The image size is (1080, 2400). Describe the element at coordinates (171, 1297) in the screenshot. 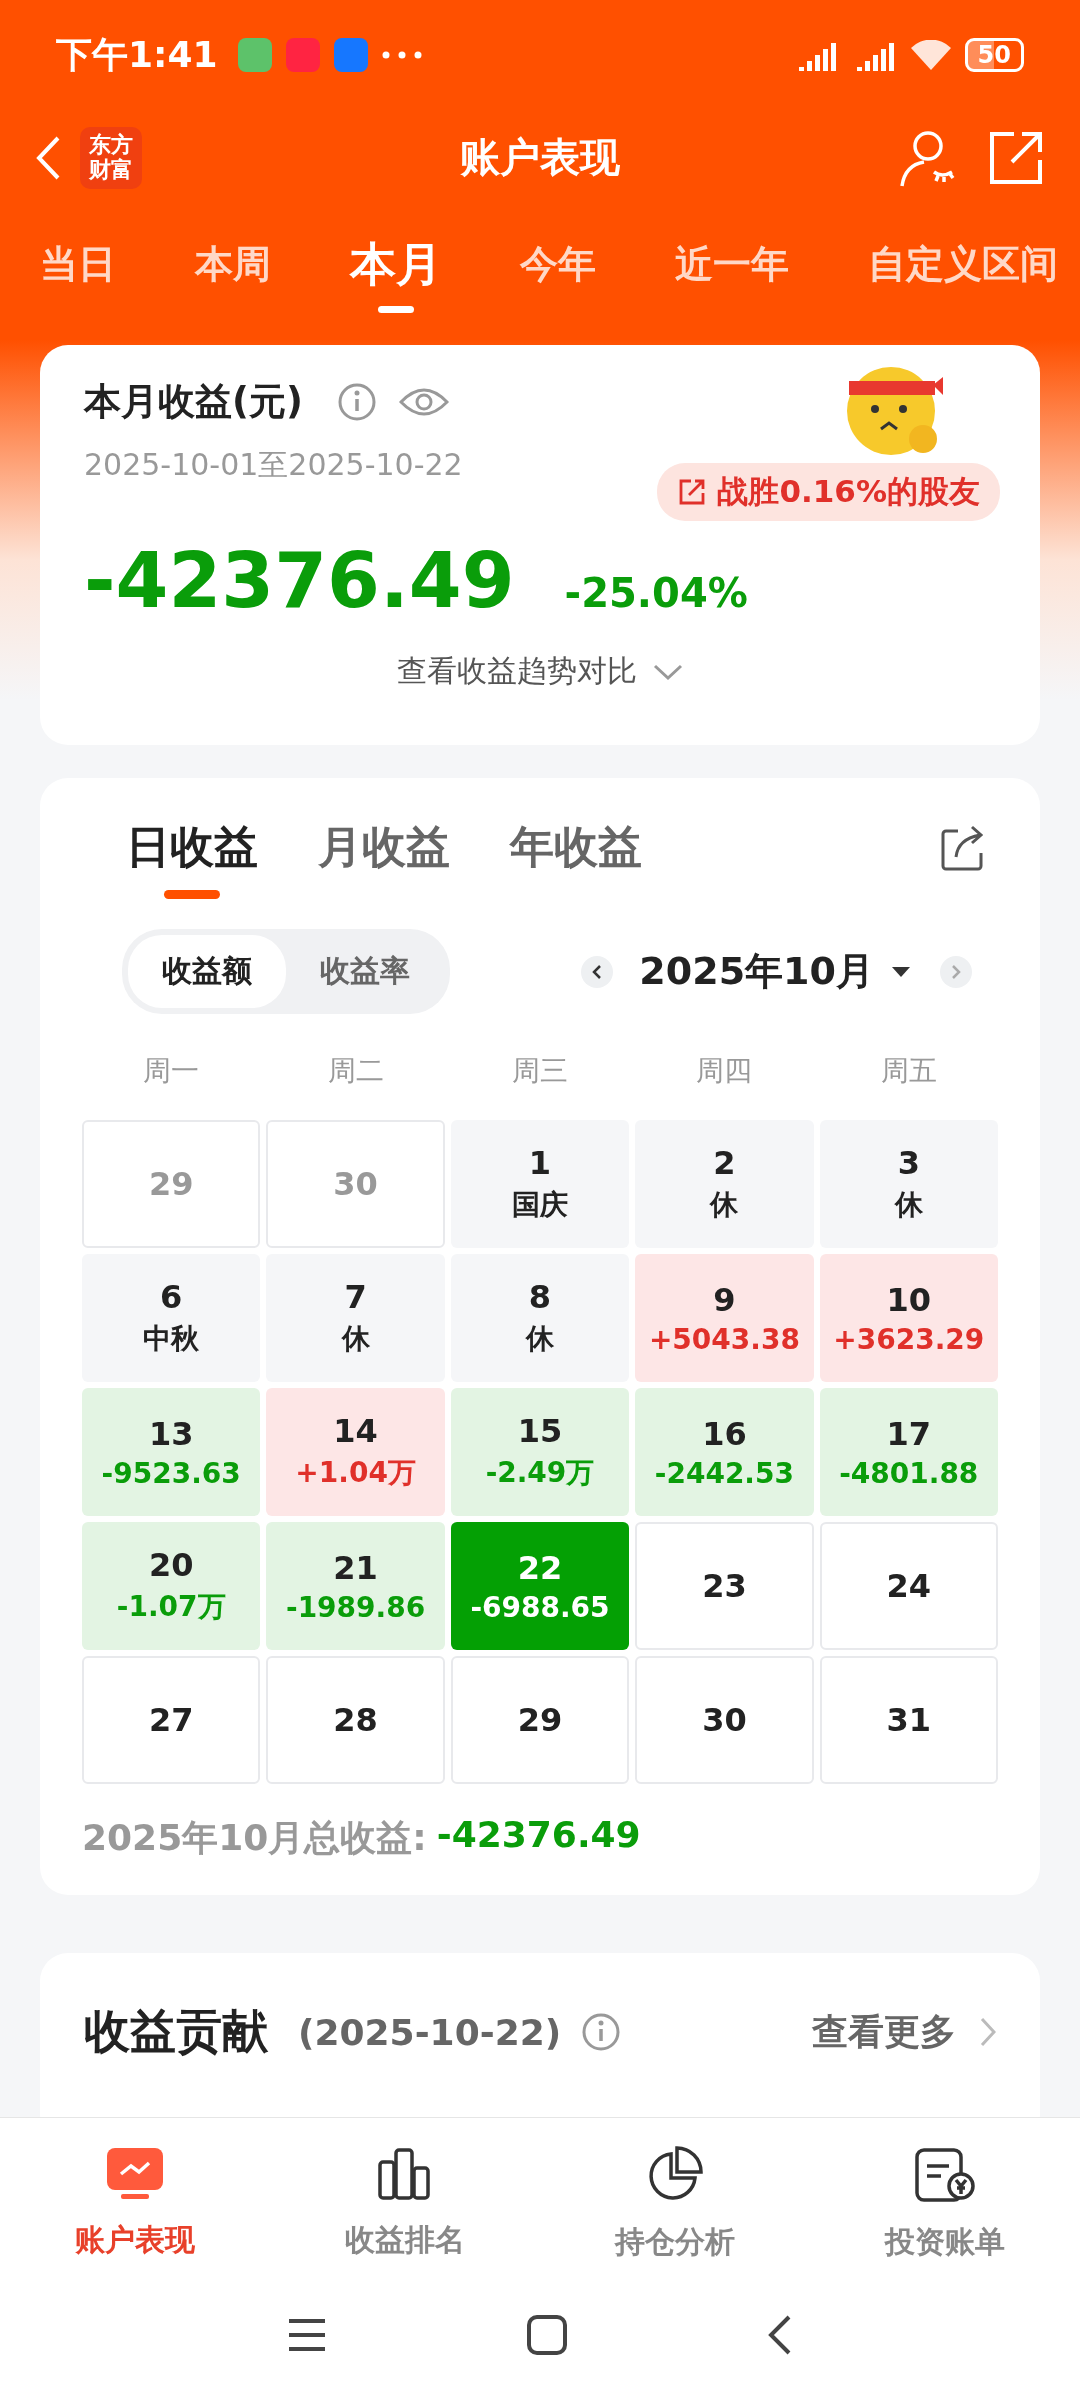

I see `day-number: 6` at that location.